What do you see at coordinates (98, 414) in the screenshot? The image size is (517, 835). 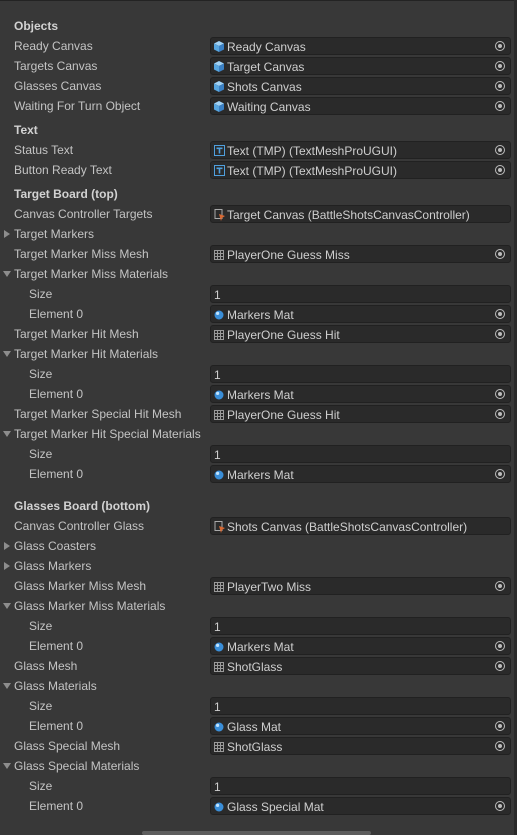 I see `property-label: Target Marker Special Hit Mesh` at bounding box center [98, 414].